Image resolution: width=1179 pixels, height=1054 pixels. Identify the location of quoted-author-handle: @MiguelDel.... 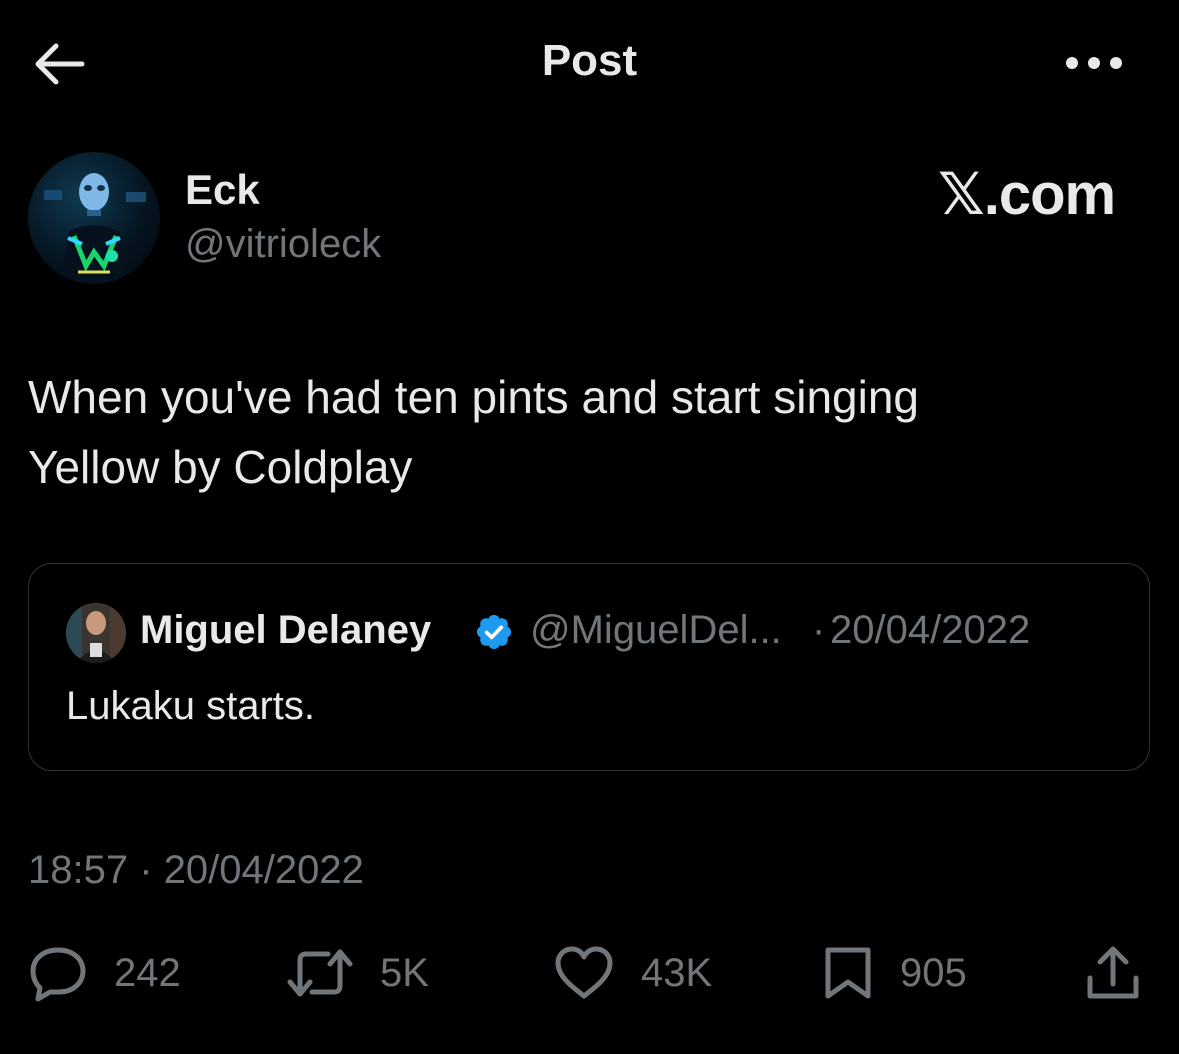
(656, 630).